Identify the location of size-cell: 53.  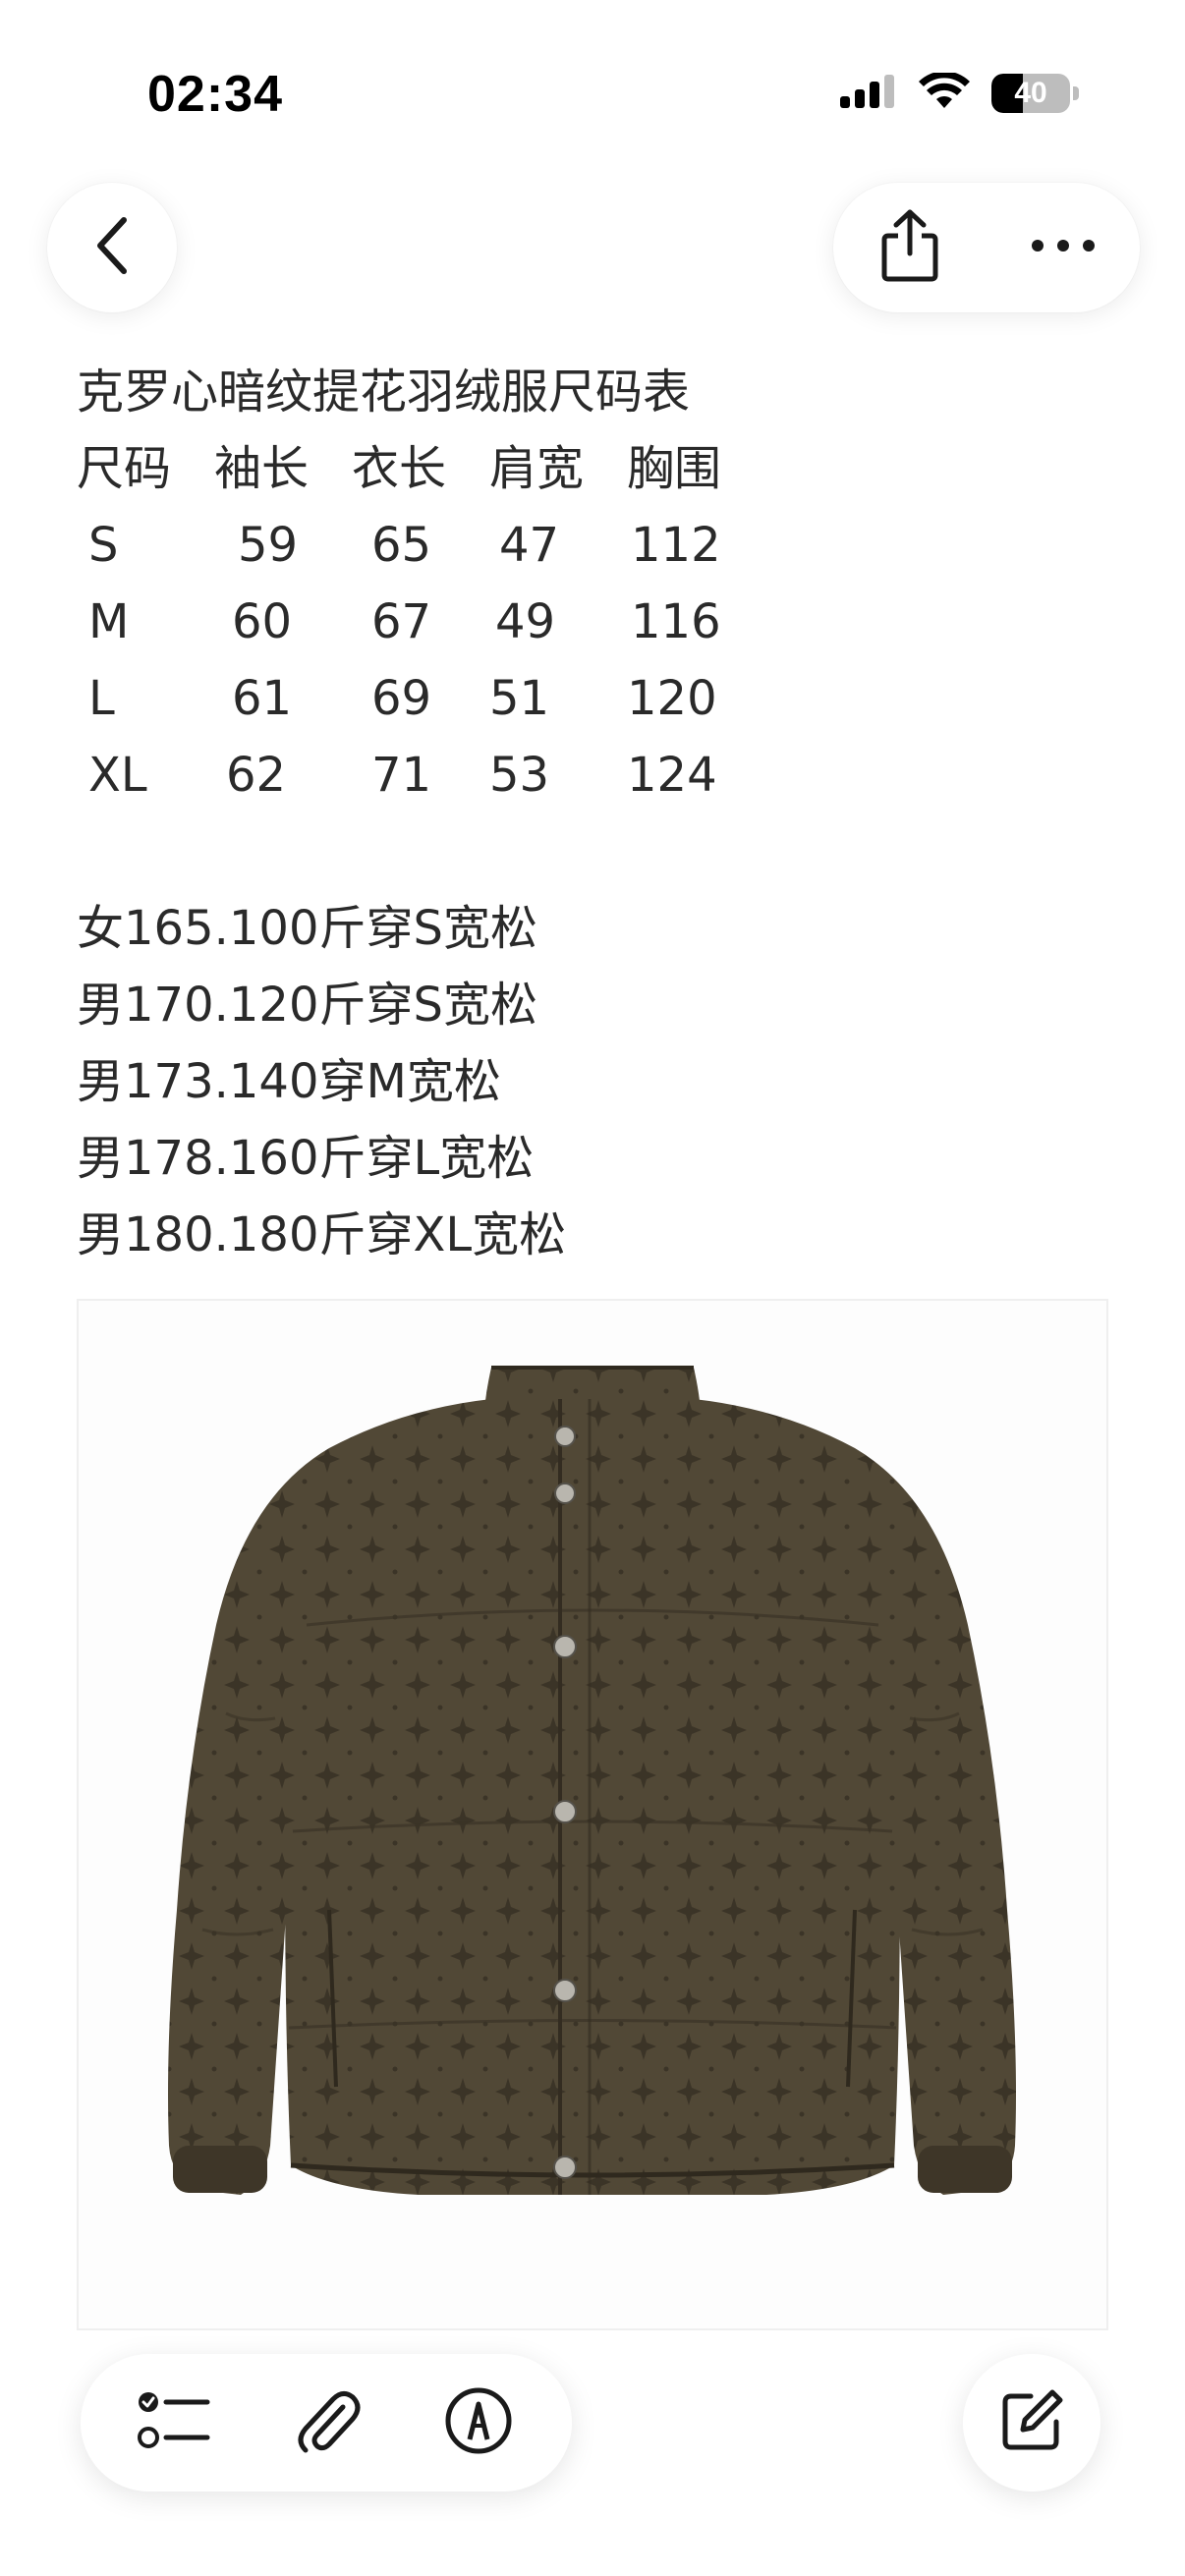
(519, 775).